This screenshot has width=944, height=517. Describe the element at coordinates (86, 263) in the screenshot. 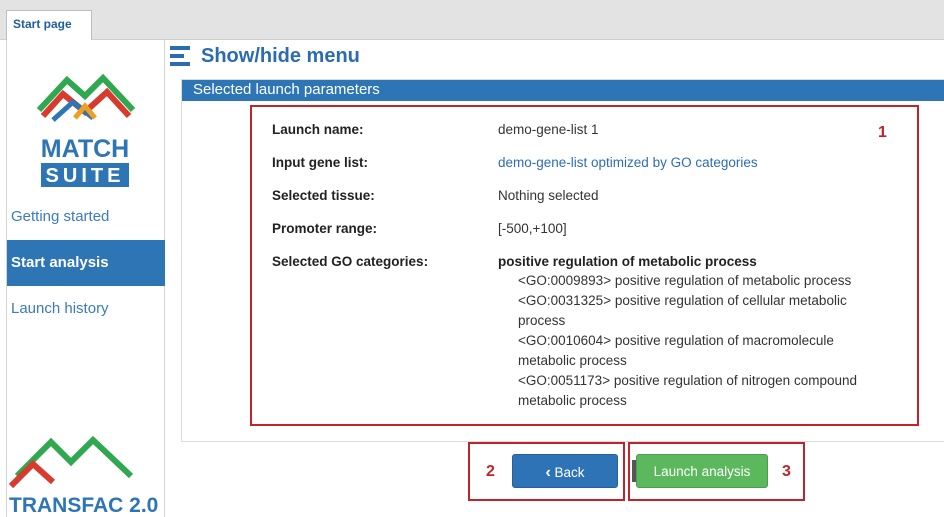

I see `sidebar-item-start-analysis: Start analysis` at that location.